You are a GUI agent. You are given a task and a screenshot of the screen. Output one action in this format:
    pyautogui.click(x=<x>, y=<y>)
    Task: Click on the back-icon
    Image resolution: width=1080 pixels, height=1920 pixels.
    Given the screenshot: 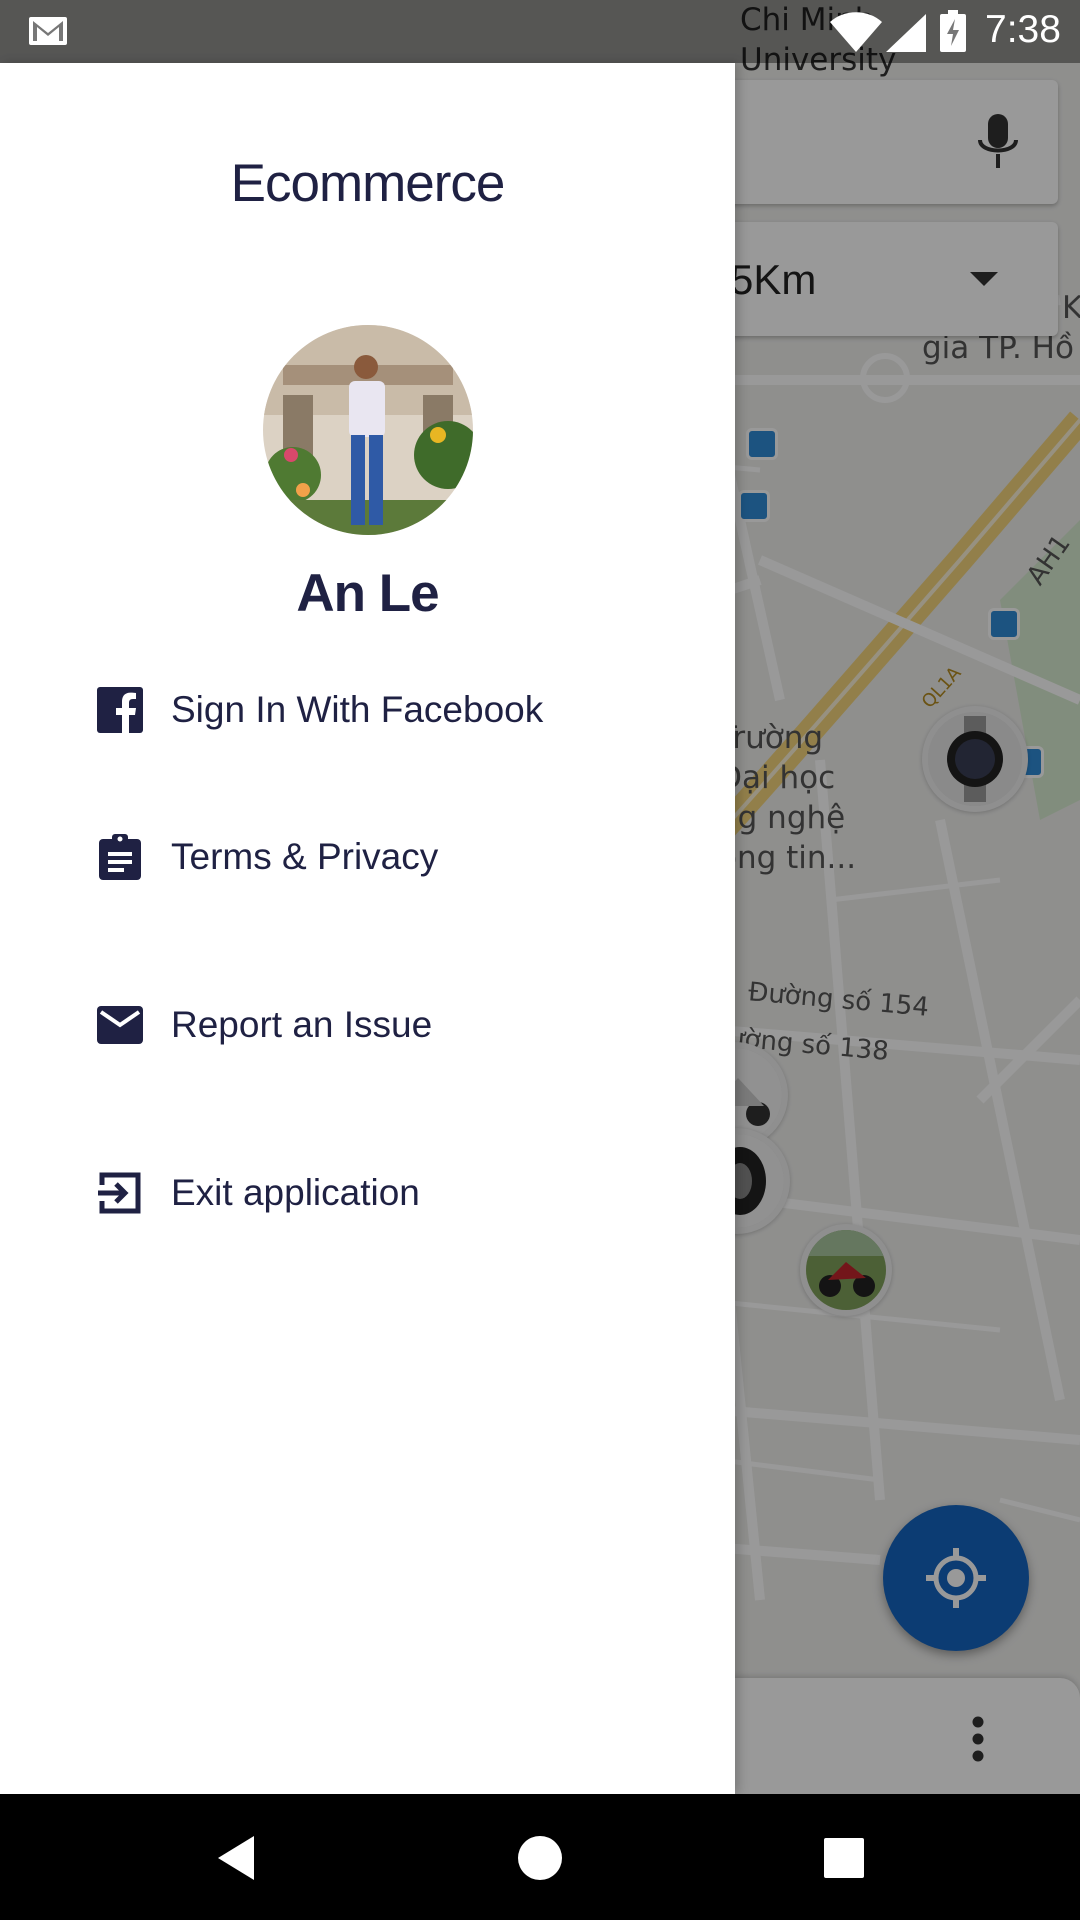 What is the action you would take?
    pyautogui.click(x=236, y=1858)
    